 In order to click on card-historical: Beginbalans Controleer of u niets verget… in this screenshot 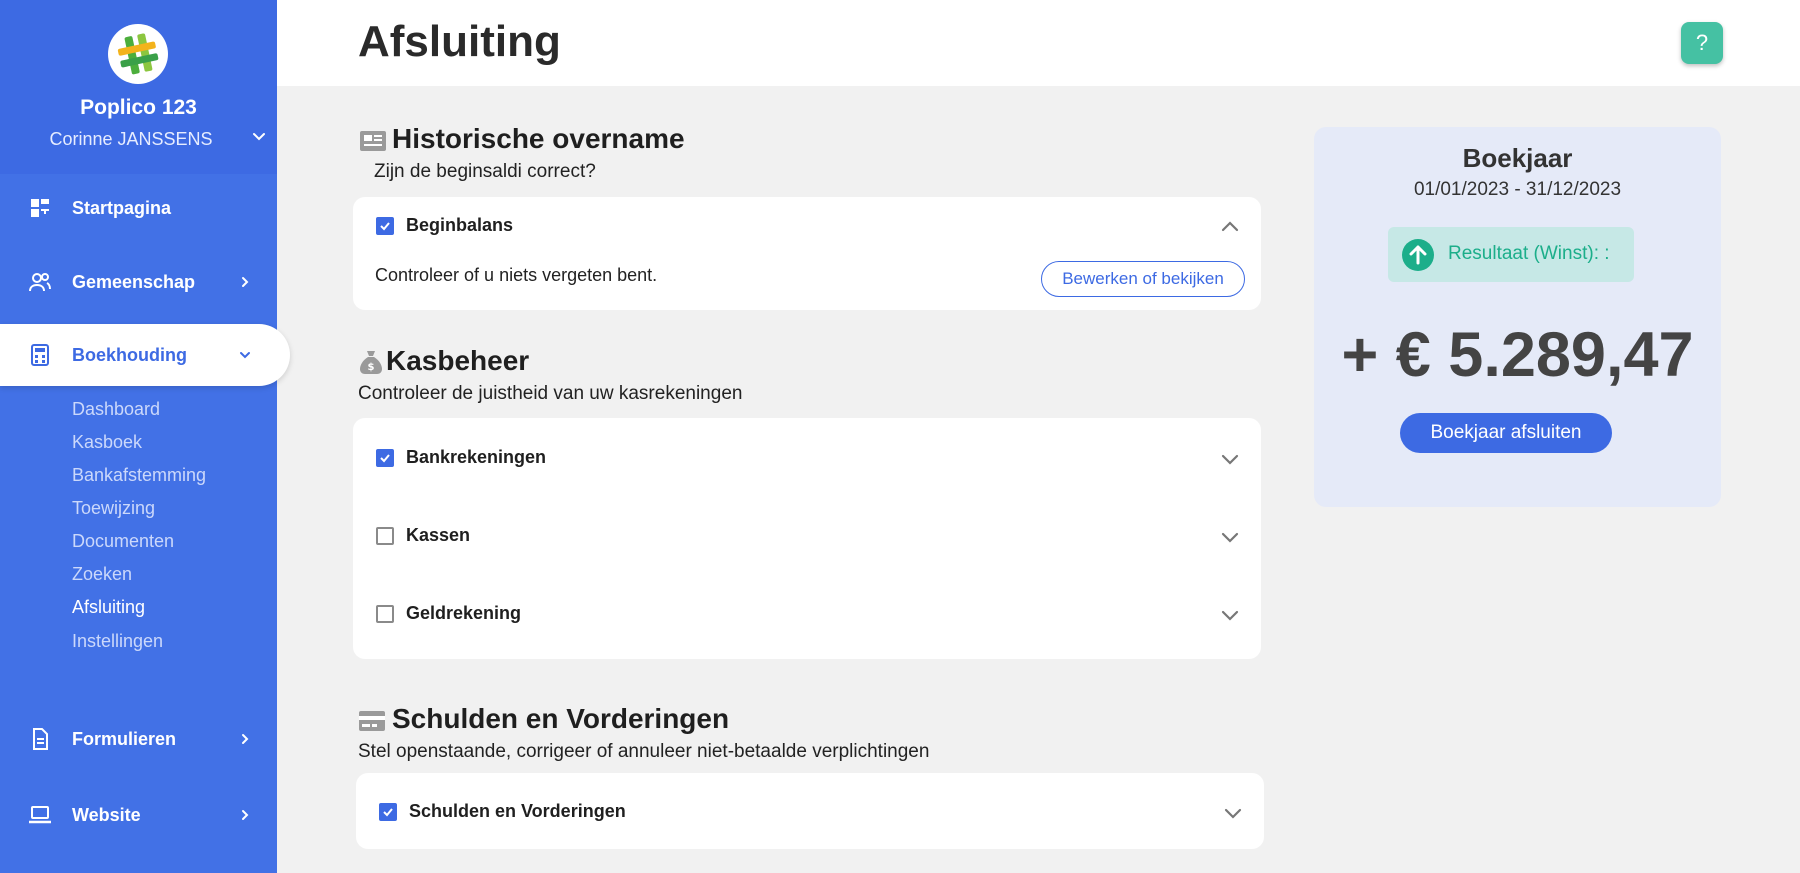, I will do `click(807, 253)`.